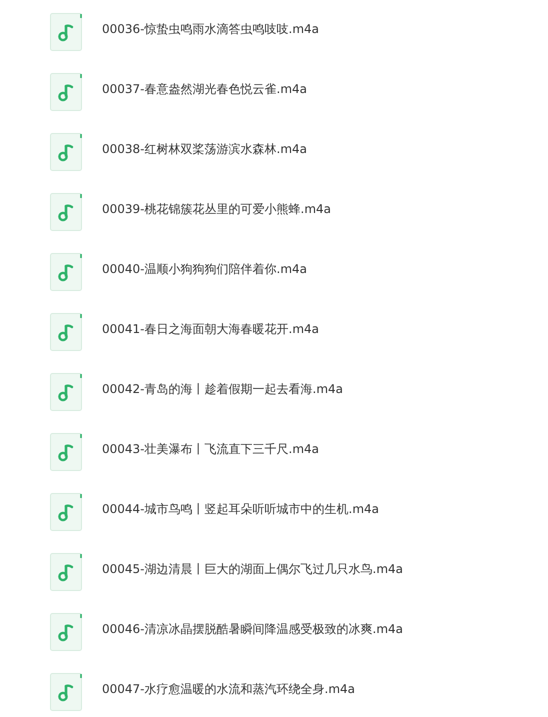 The image size is (548, 717). What do you see at coordinates (204, 89) in the screenshot?
I see `file-name: 00037-春意盎然湖光春色悦云雀.m4a` at bounding box center [204, 89].